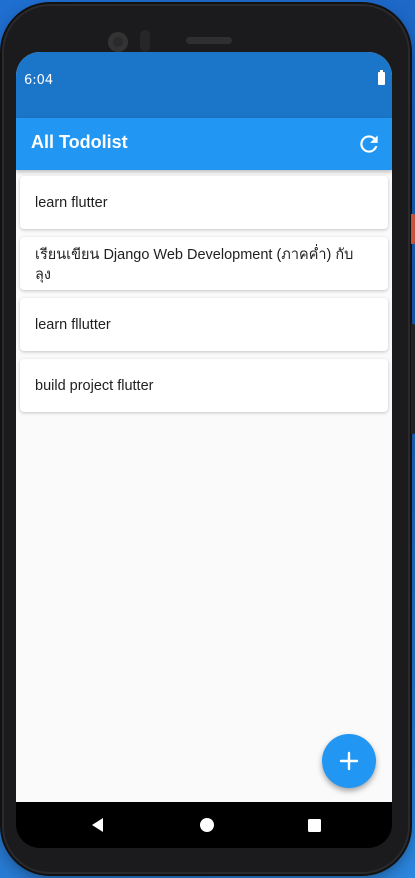  What do you see at coordinates (73, 324) in the screenshot?
I see `todo-title: learn fllutter` at bounding box center [73, 324].